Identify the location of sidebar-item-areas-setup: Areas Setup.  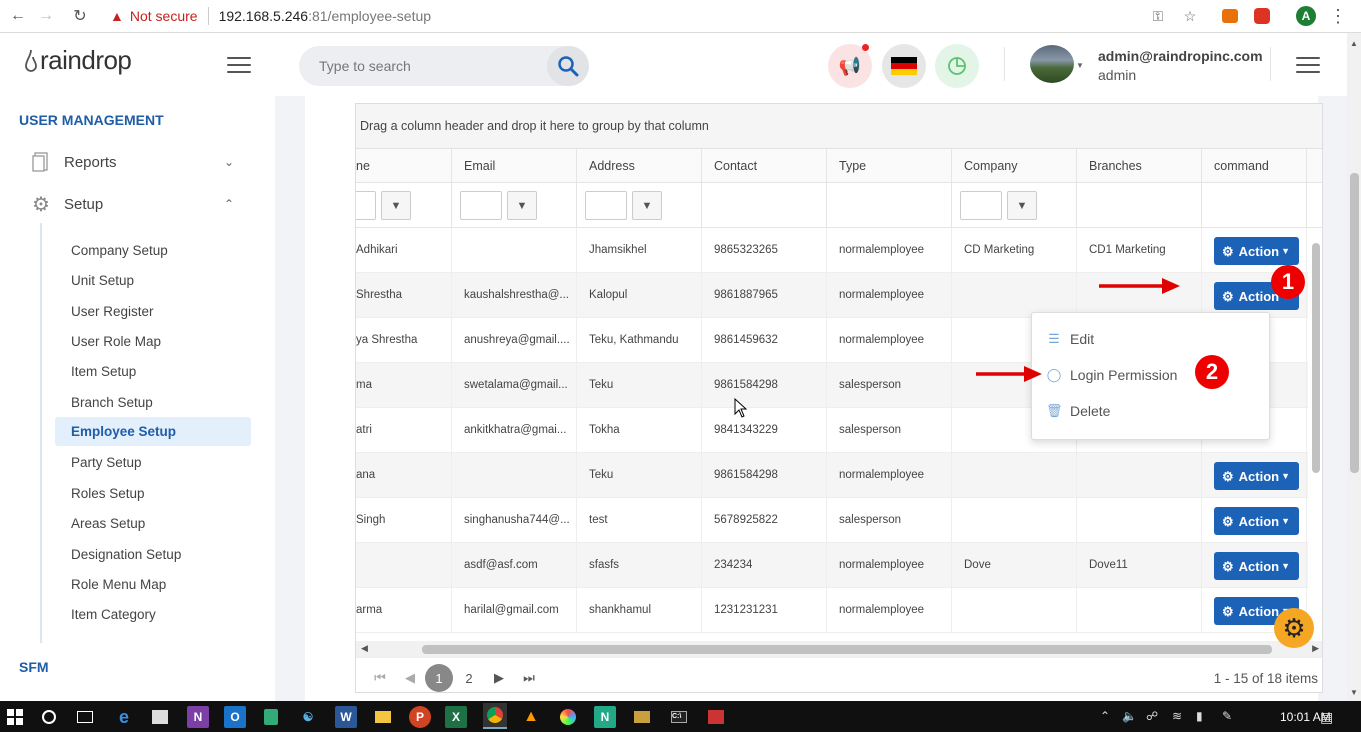
(153, 523).